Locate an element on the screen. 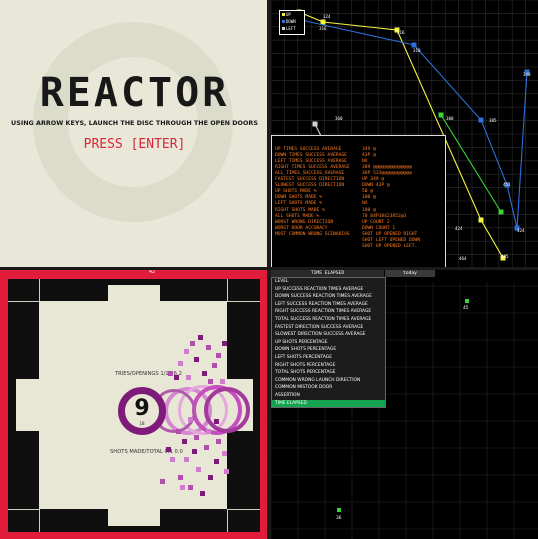 This screenshot has width=538, height=539. point-label: 300 is located at coordinates (450, 118).